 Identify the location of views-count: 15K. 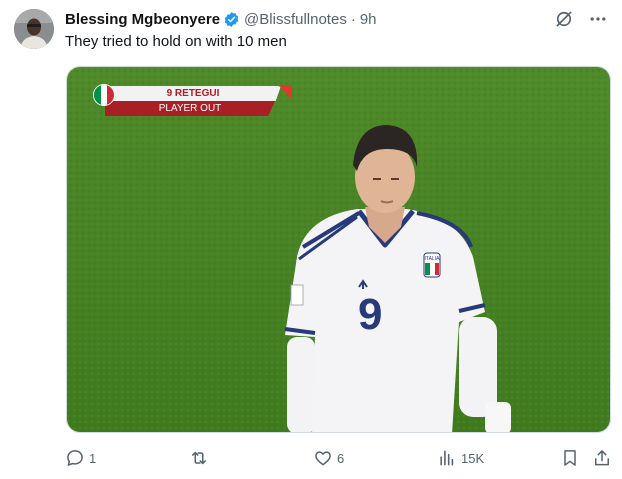
(473, 458).